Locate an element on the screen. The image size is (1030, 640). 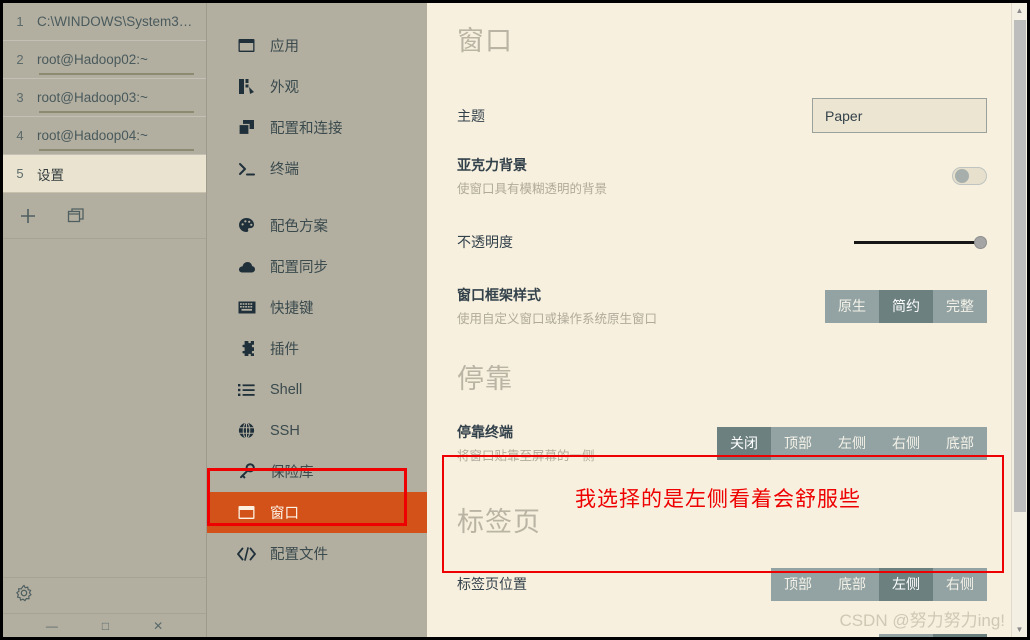
sidebar-item-label: 窗口 is located at coordinates (284, 514).